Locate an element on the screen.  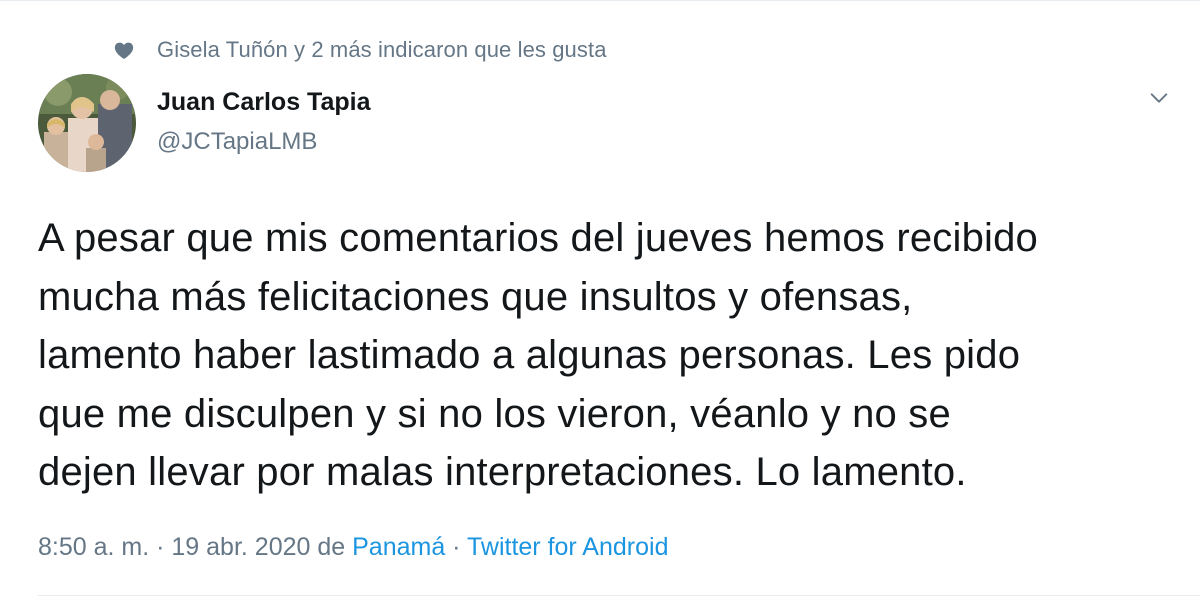
tweet-location-link: Panamá is located at coordinates (398, 547).